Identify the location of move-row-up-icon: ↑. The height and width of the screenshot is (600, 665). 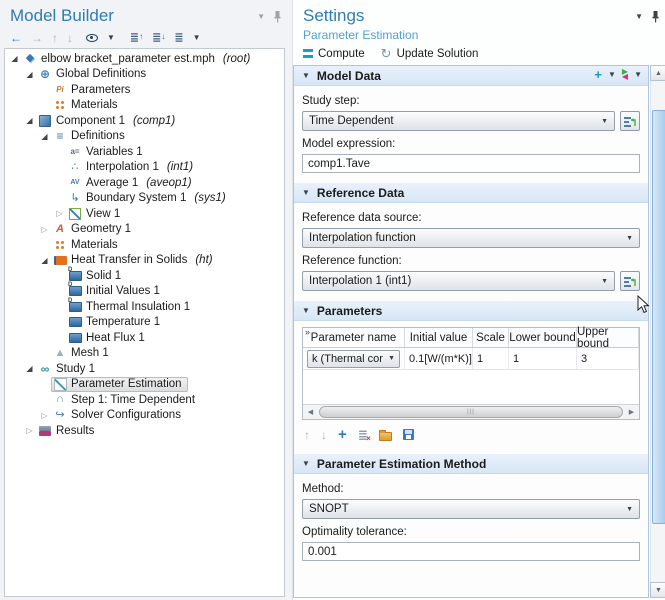
(307, 435).